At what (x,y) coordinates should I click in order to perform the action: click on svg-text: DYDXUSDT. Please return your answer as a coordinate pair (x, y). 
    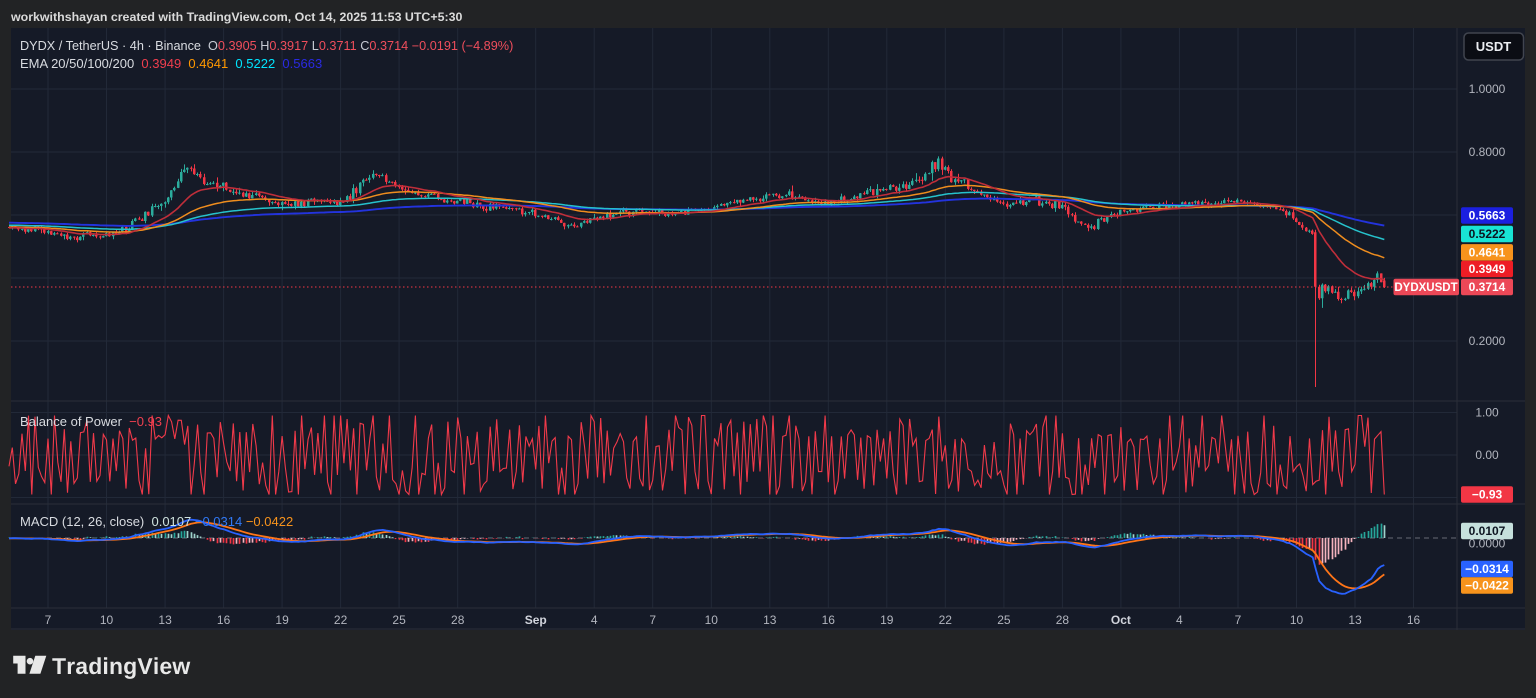
    Looking at the image, I should click on (1425, 288).